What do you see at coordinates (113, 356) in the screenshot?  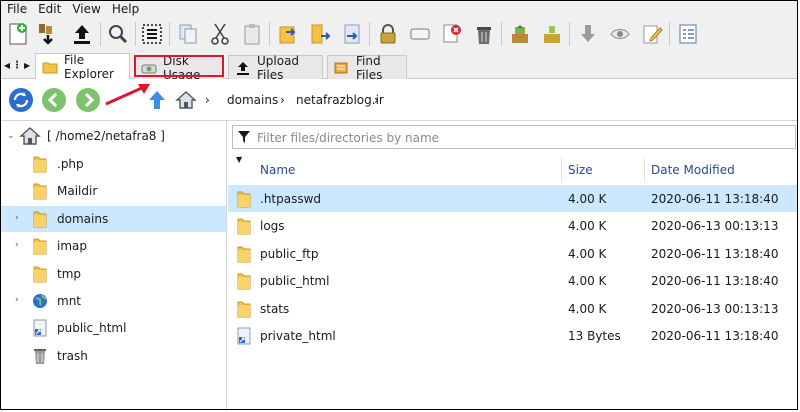 I see `tree-item: trash` at bounding box center [113, 356].